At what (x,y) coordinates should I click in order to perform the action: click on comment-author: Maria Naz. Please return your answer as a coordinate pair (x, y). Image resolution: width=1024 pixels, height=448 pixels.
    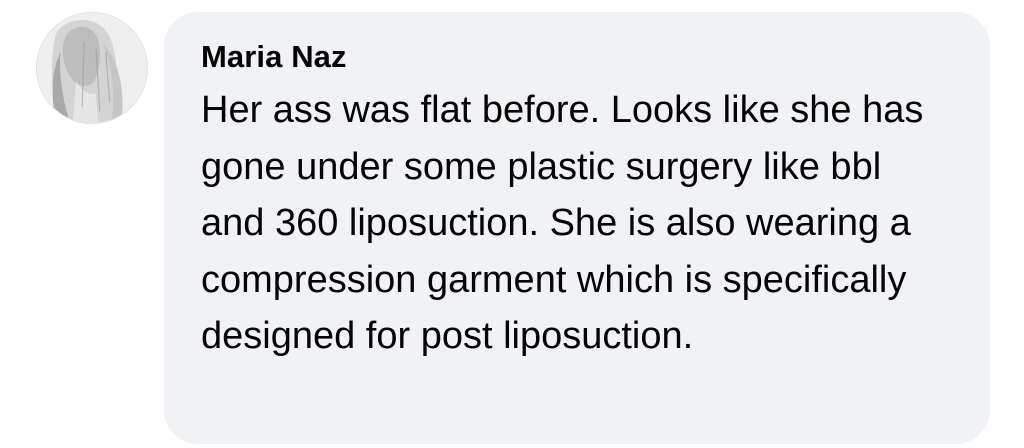
    Looking at the image, I should click on (577, 57).